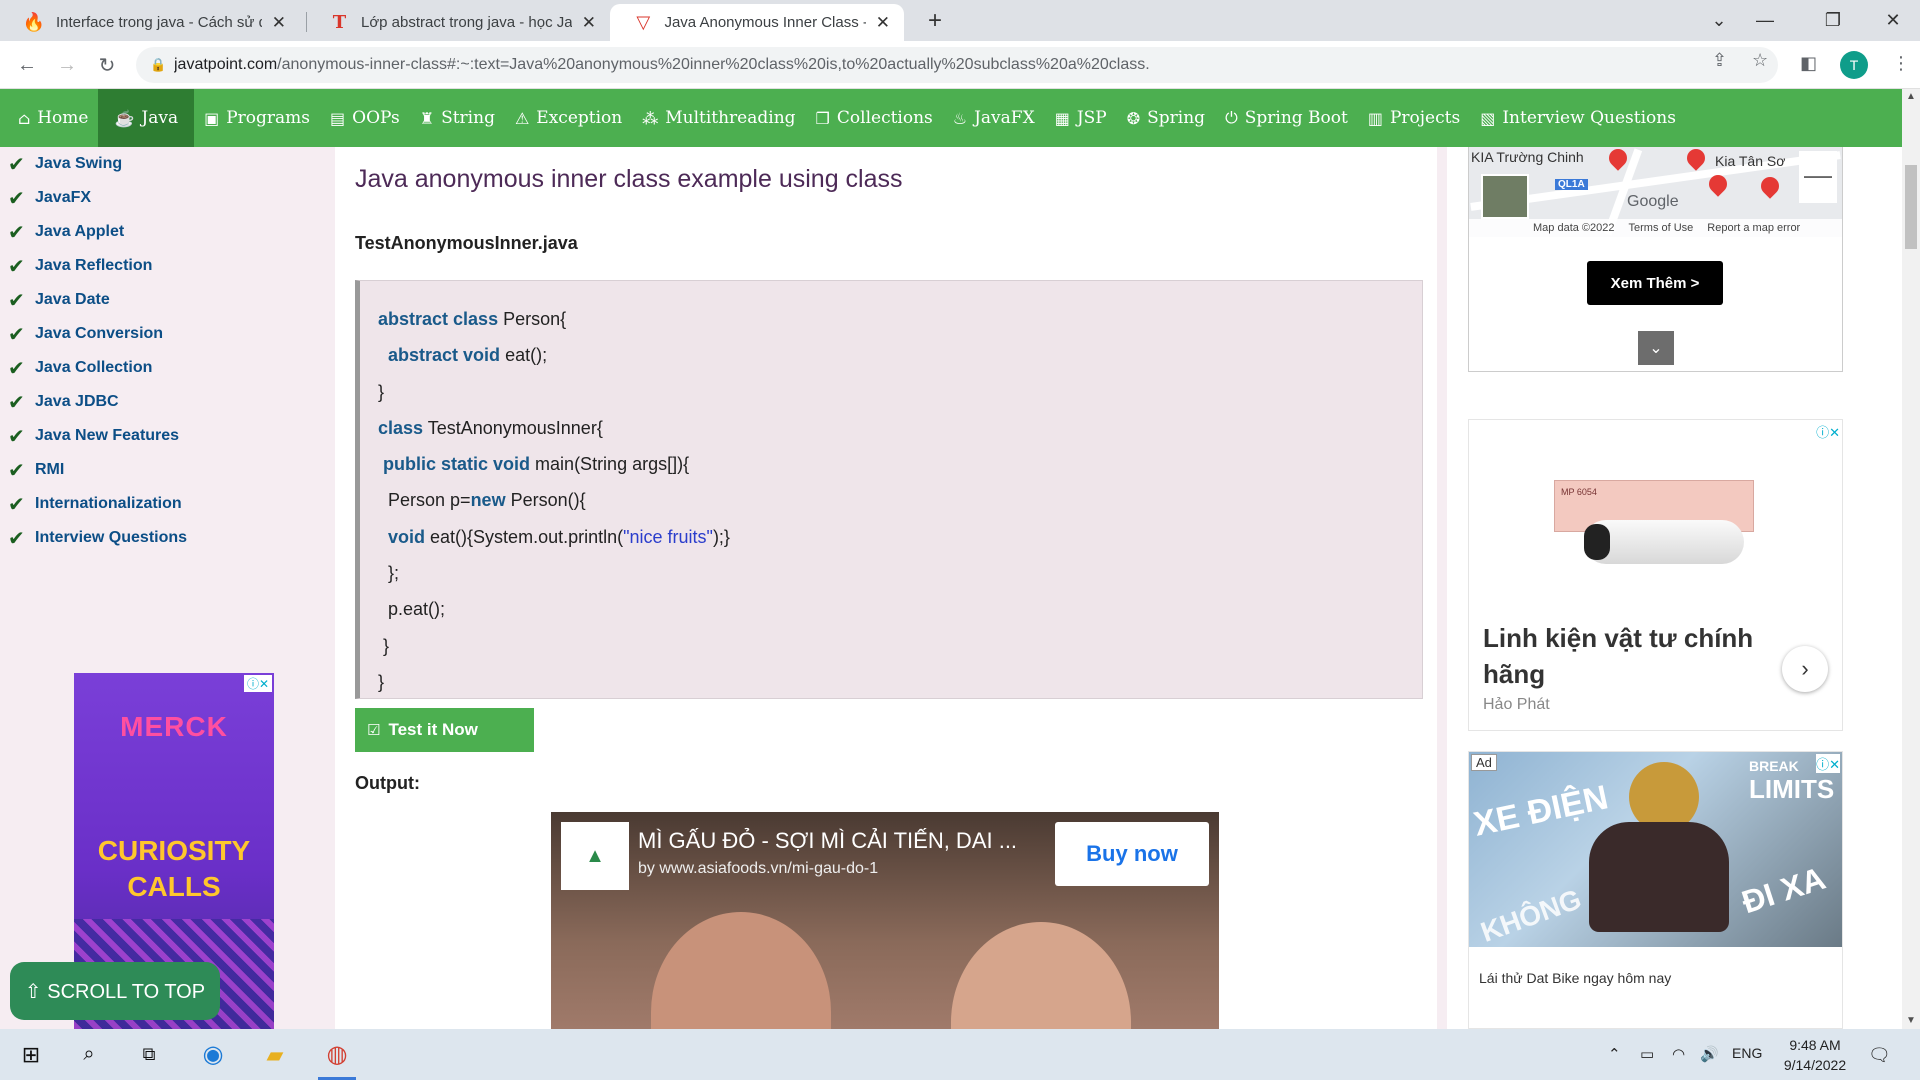  Describe the element at coordinates (935, 20) in the screenshot. I see `new-tab-button: +` at that location.